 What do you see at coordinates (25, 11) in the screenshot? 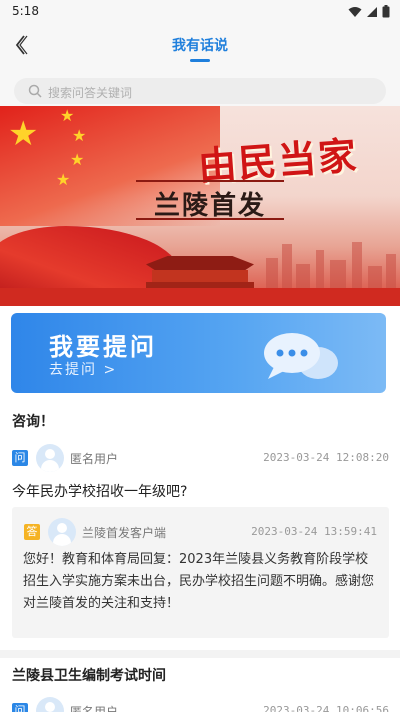
I see `status-time: 5:18` at bounding box center [25, 11].